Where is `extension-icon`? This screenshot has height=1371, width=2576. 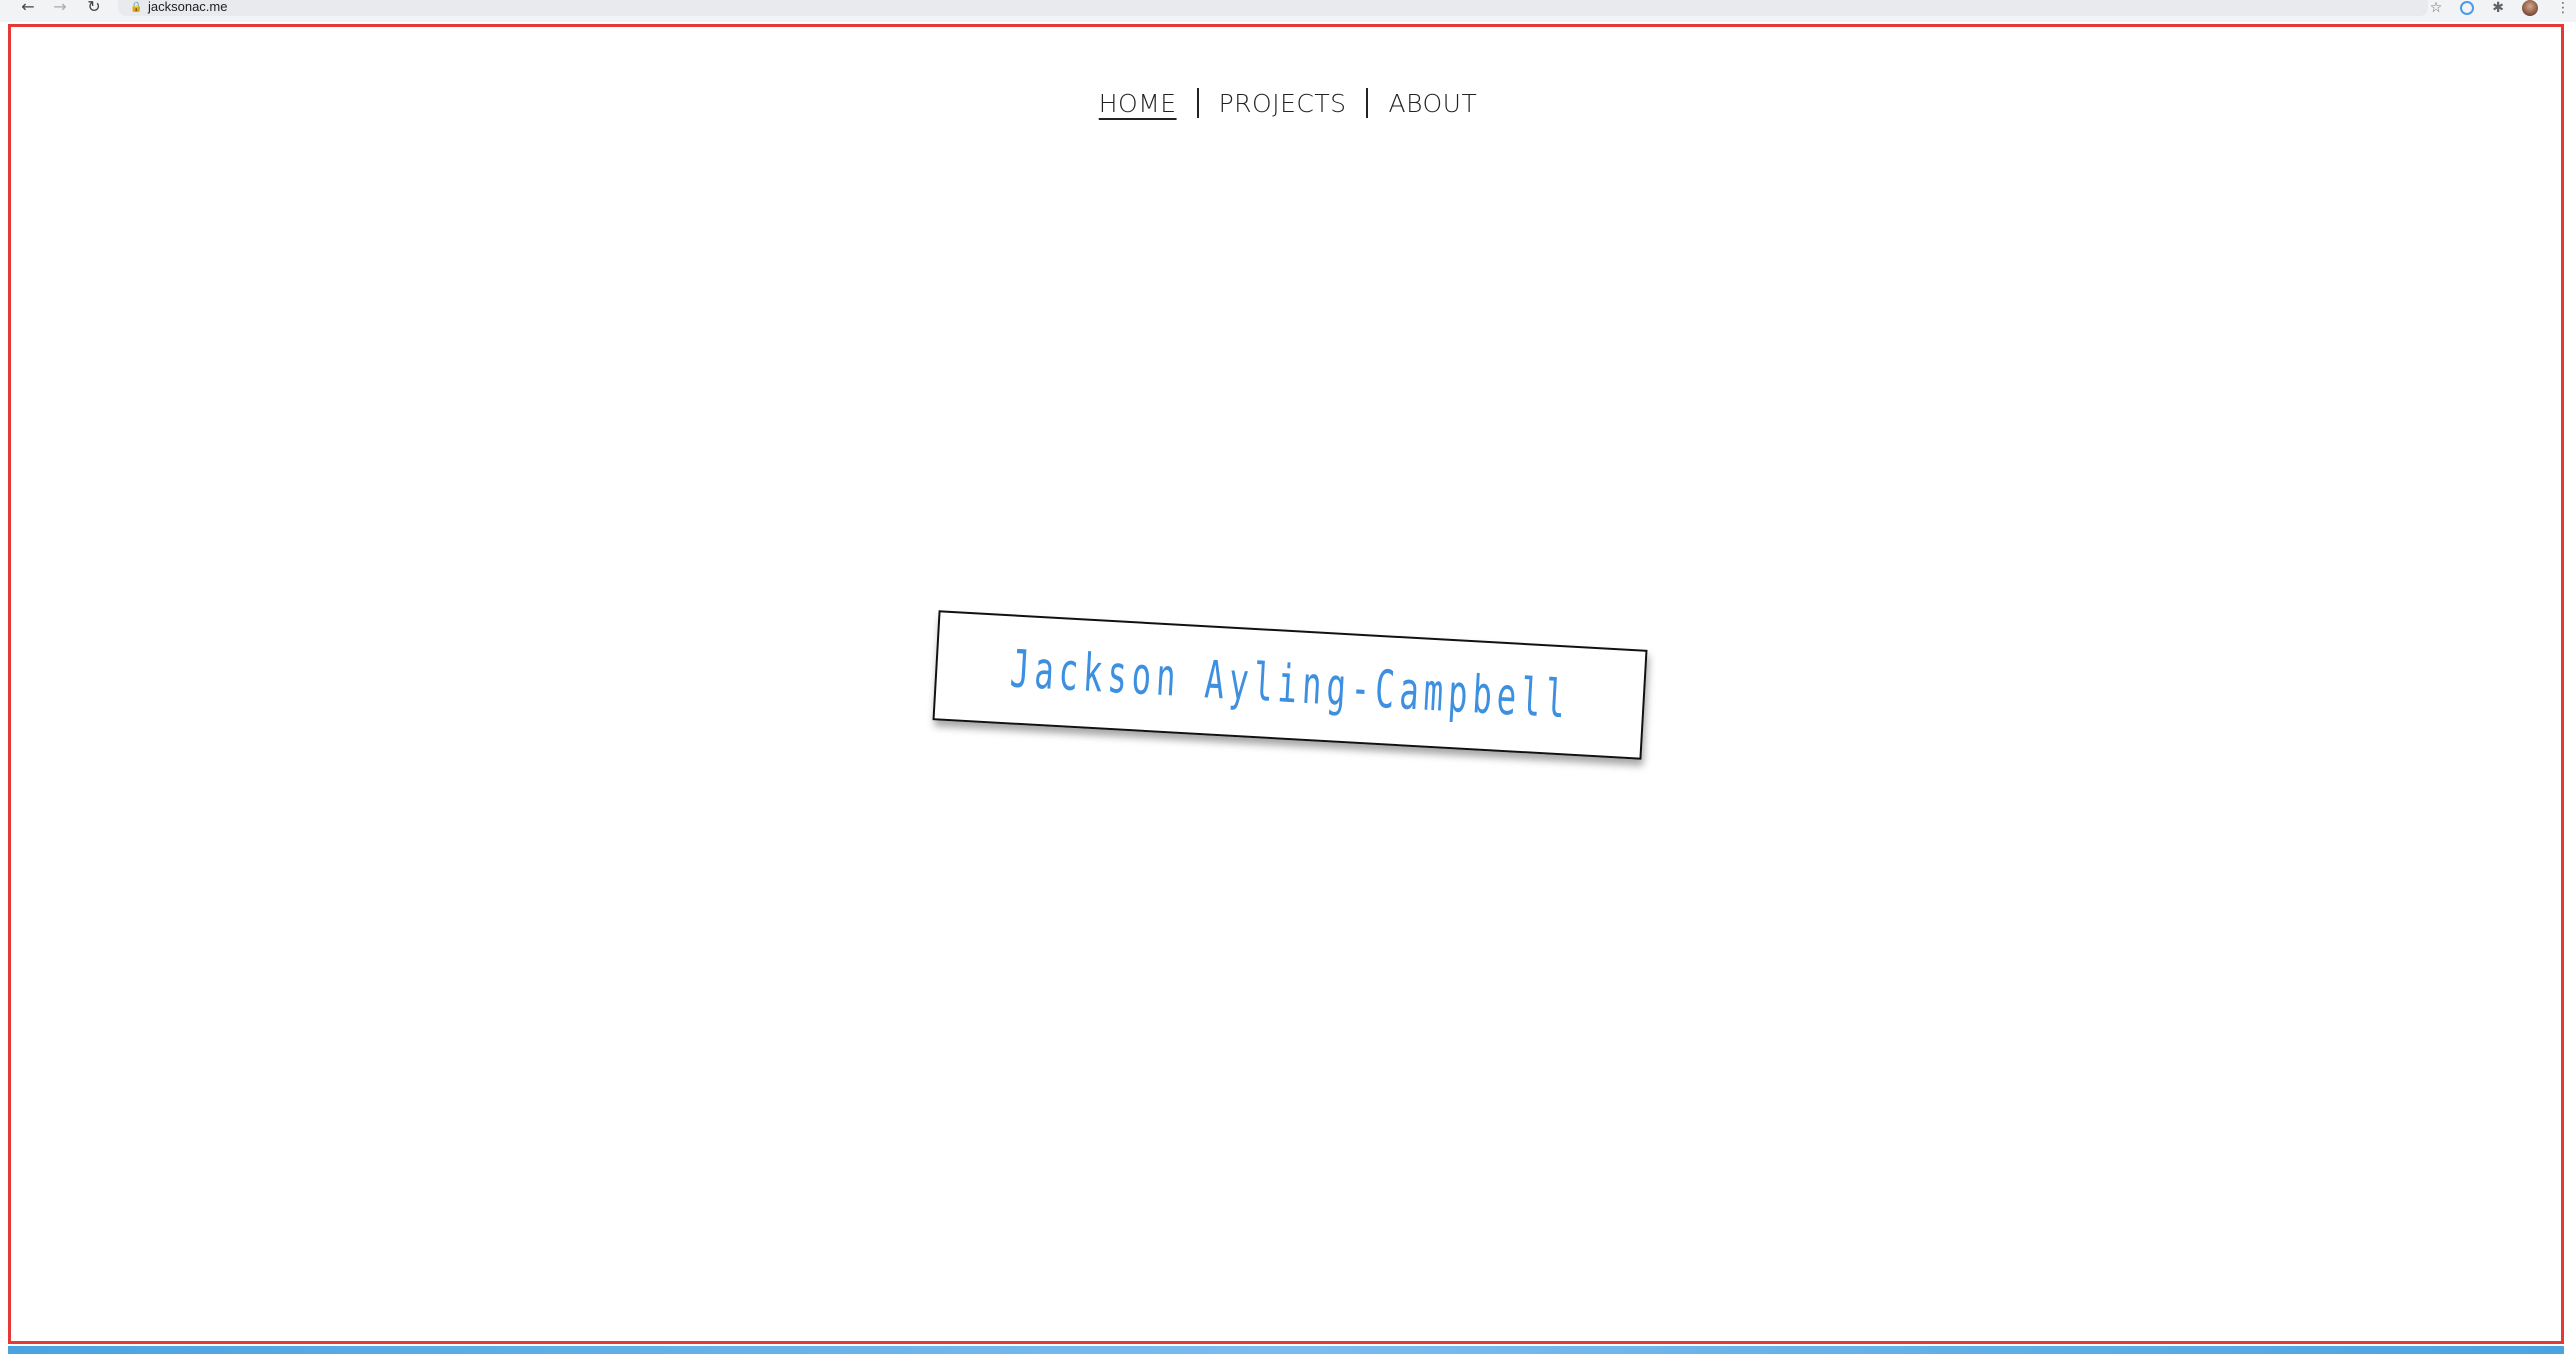
extension-icon is located at coordinates (2467, 8).